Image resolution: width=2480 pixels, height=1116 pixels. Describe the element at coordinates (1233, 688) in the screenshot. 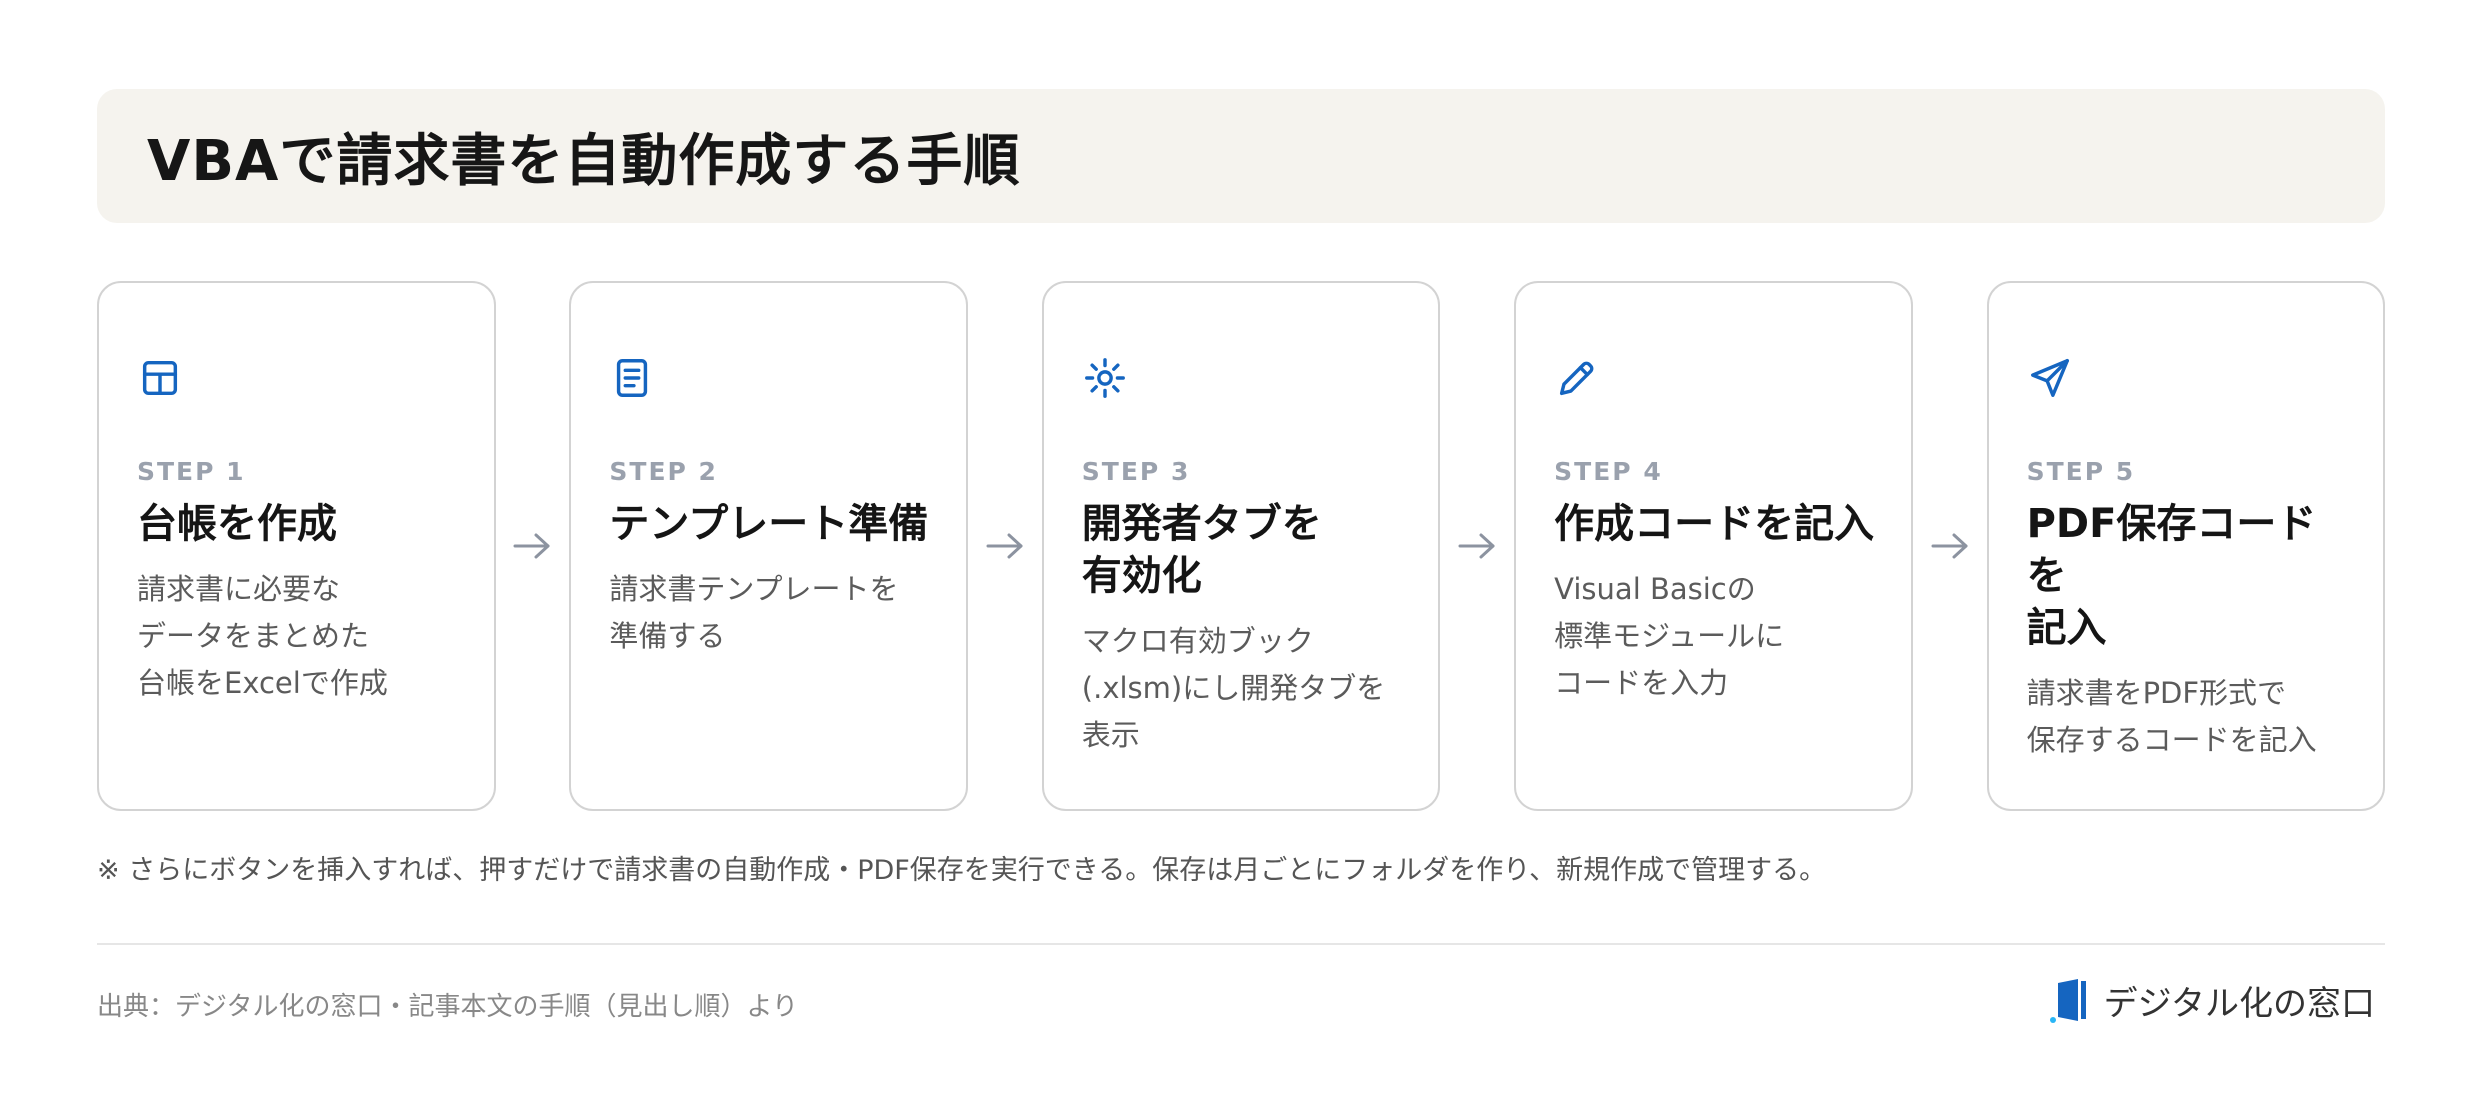

I see `step-description: マクロ有効ブック (.xlsm)にし開発タブを 表示` at that location.